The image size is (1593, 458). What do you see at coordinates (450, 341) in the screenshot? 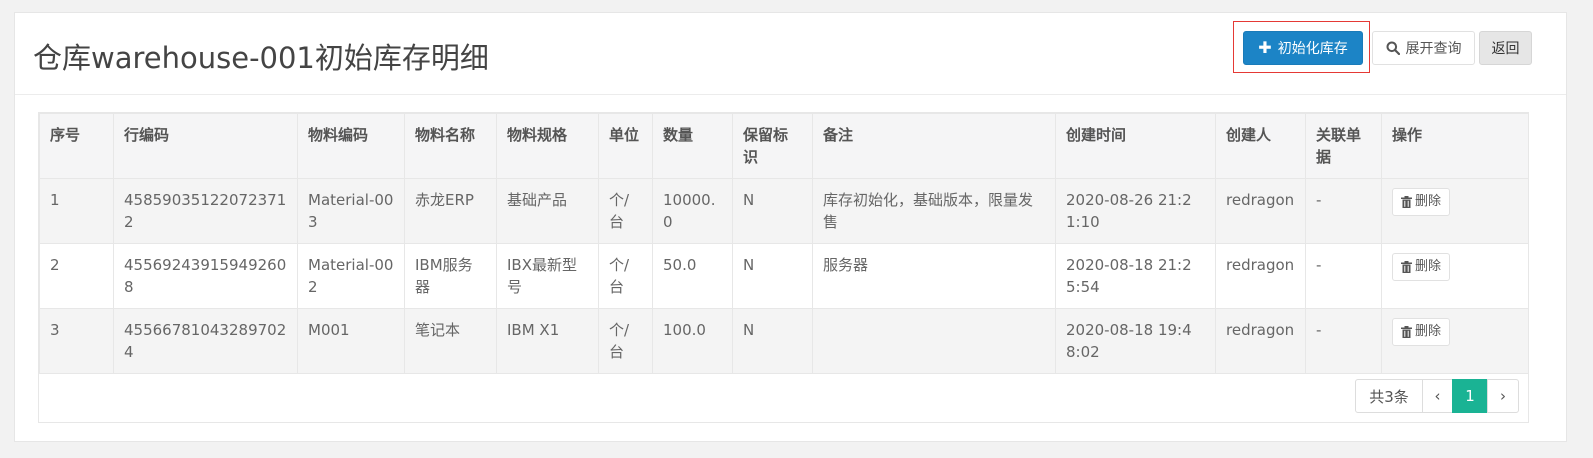
I see `cell-material-name: 笔记本` at bounding box center [450, 341].